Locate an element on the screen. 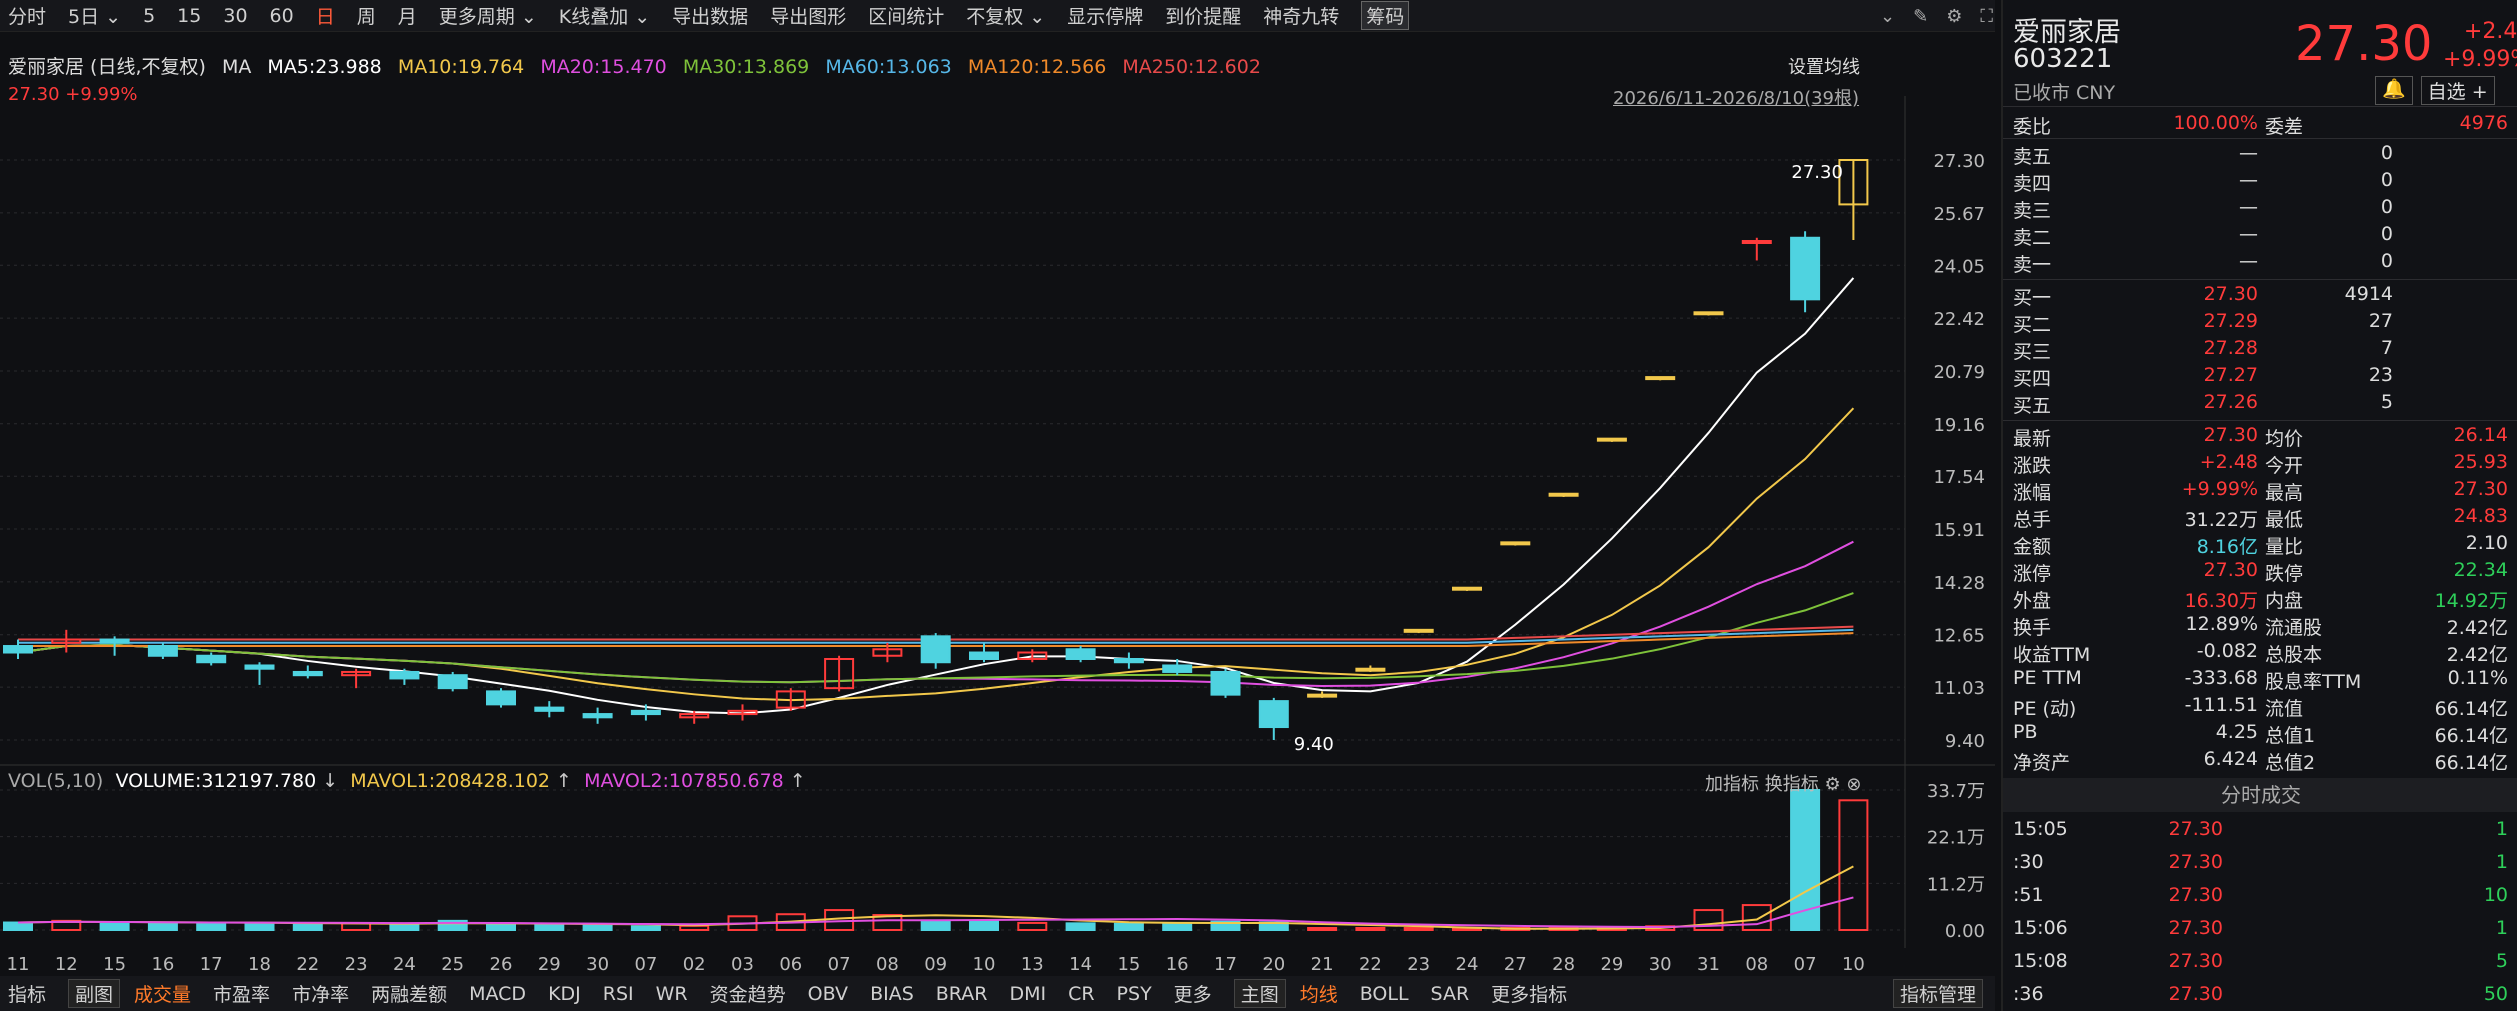  quote-cell: 涨跌 is located at coordinates (2032, 466).